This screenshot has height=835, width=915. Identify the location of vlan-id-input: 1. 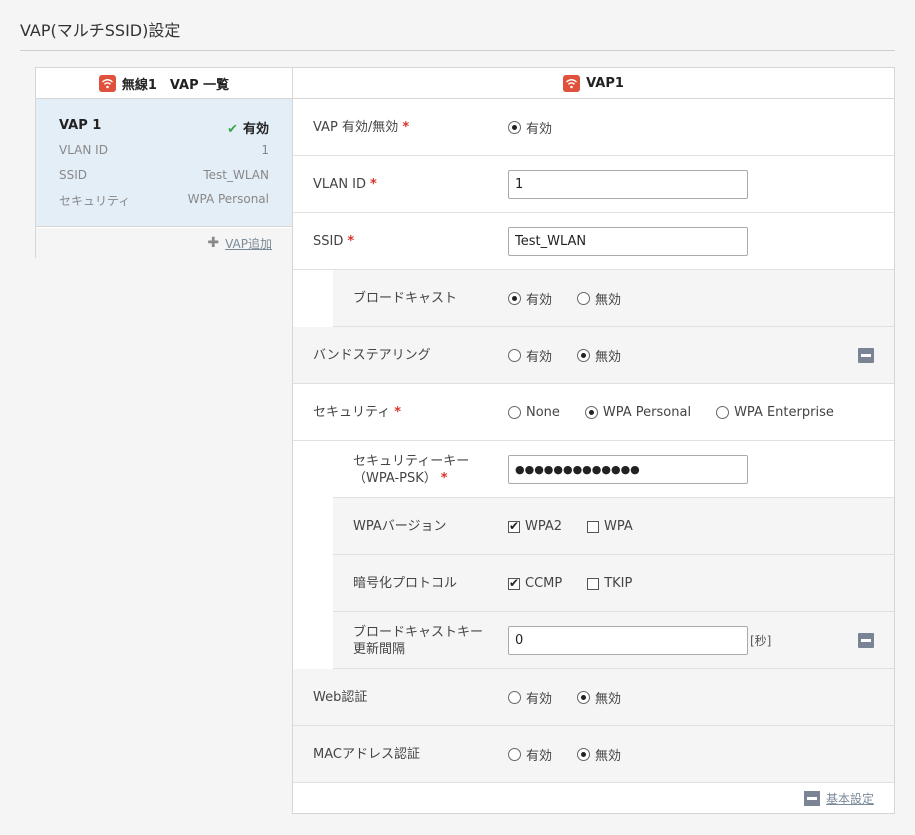
(628, 184).